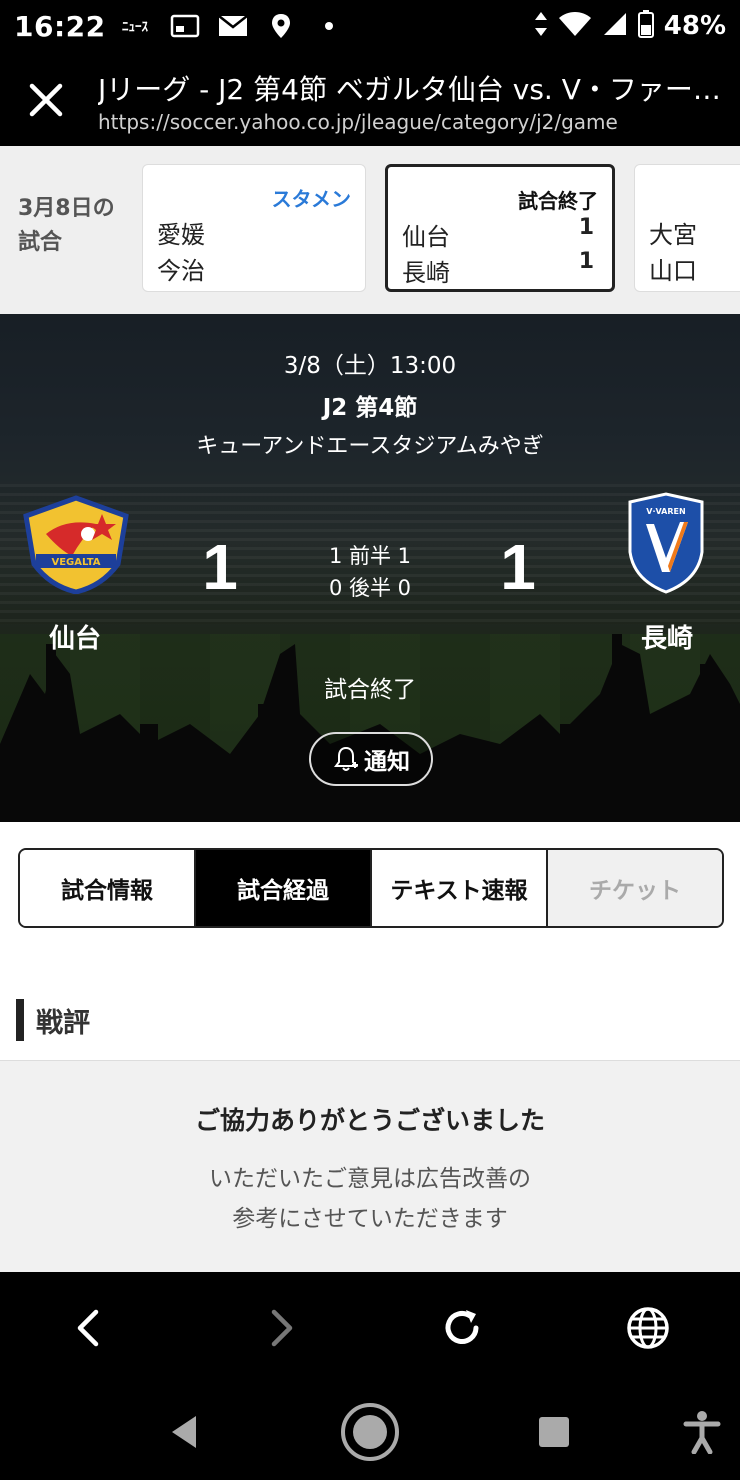 Image resolution: width=740 pixels, height=1480 pixels. Describe the element at coordinates (254, 228) in the screenshot. I see `game-card-ehime-imabari: スタメン 愛媛 今治` at that location.